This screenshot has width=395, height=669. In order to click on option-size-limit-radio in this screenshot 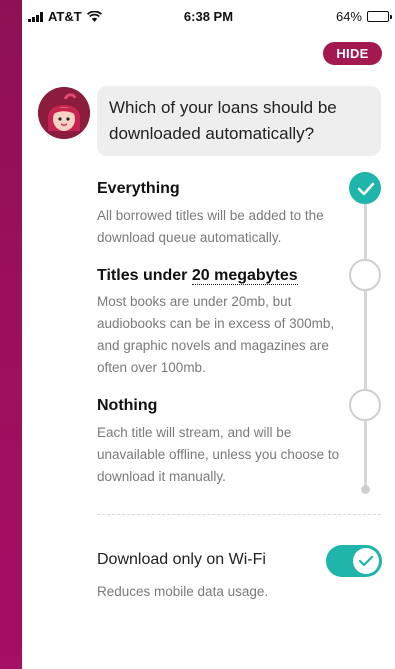, I will do `click(365, 275)`.